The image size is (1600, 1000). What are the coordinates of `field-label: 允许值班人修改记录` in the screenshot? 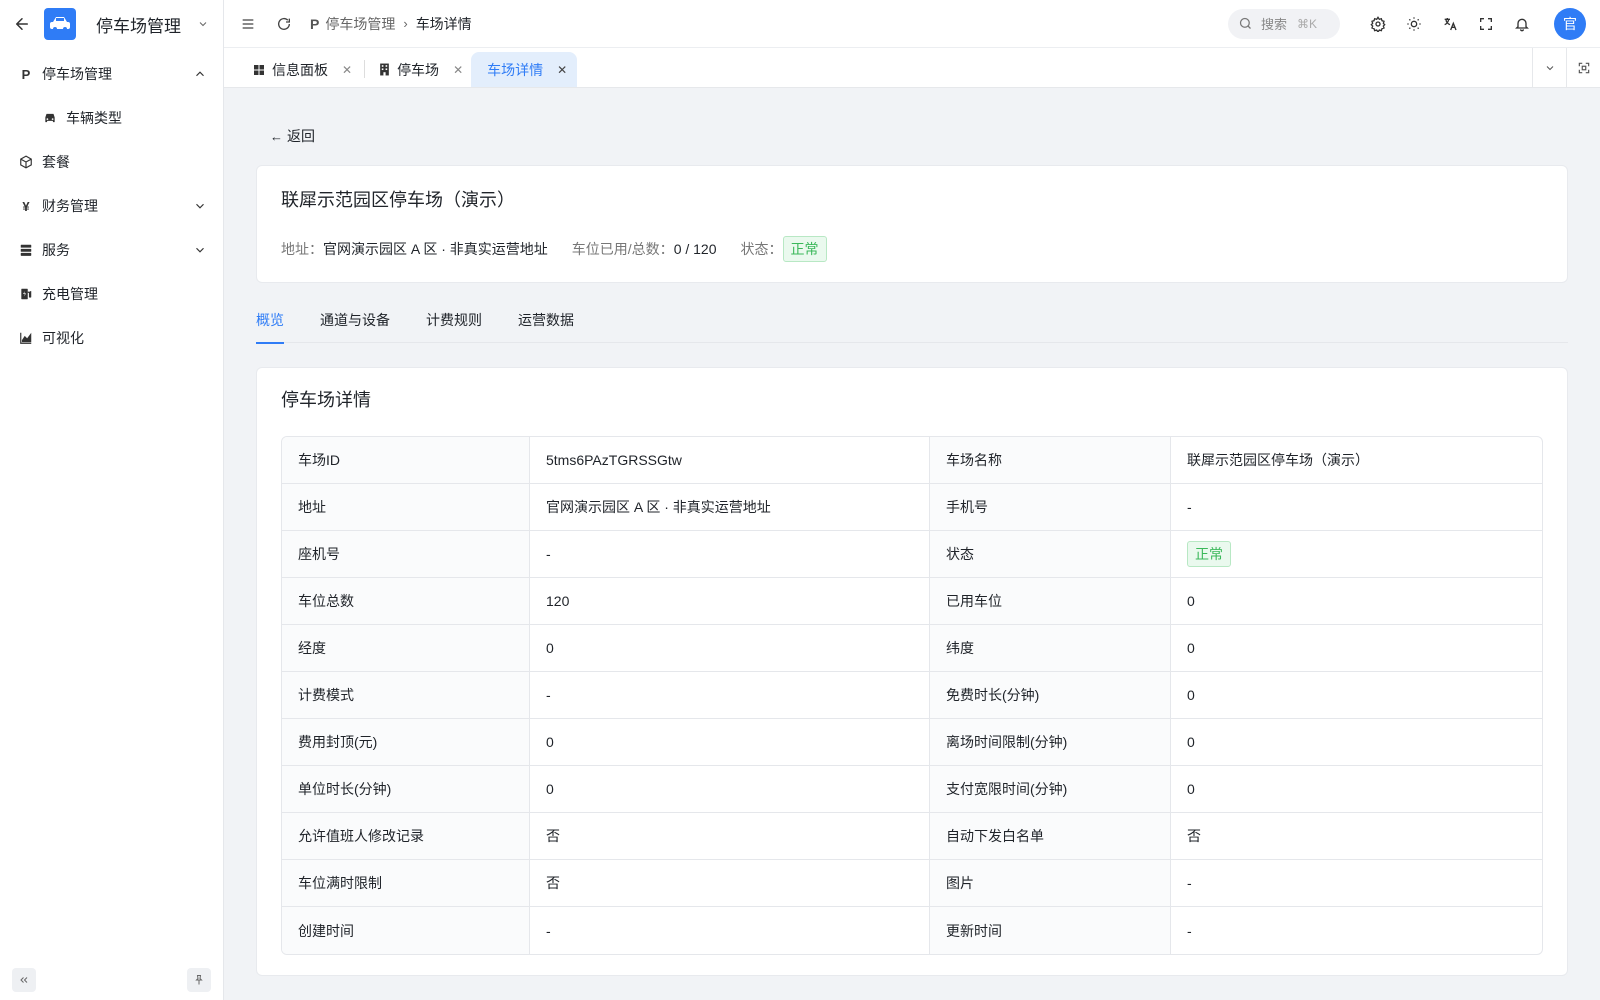 It's located at (406, 836).